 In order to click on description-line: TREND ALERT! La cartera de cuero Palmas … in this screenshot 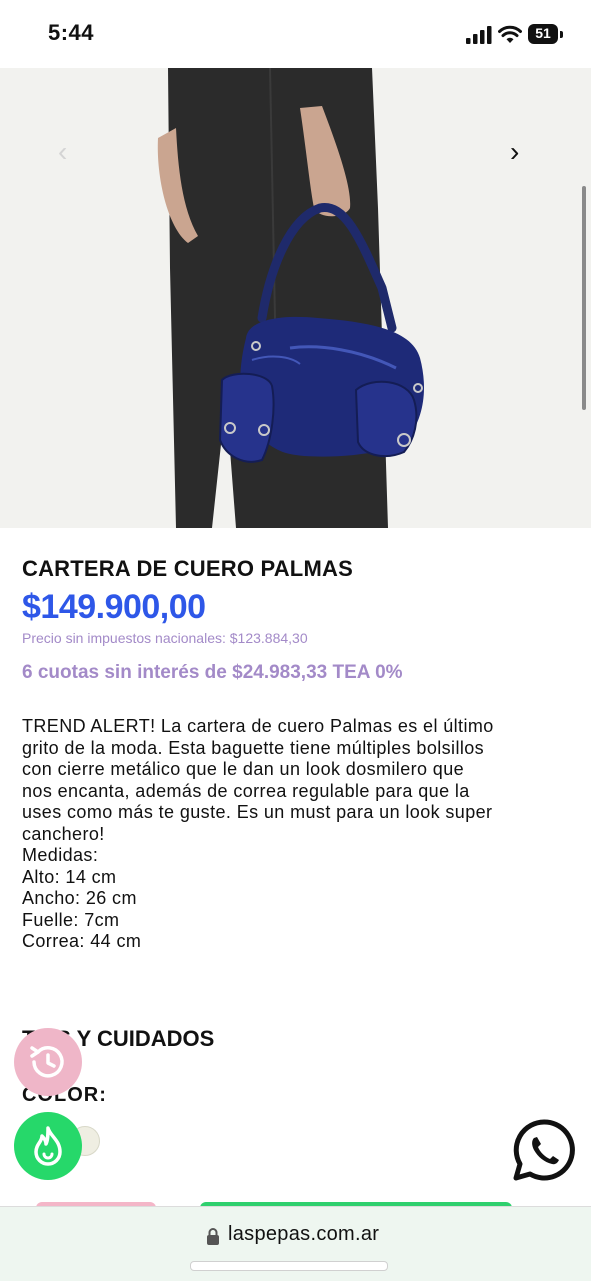, I will do `click(258, 726)`.